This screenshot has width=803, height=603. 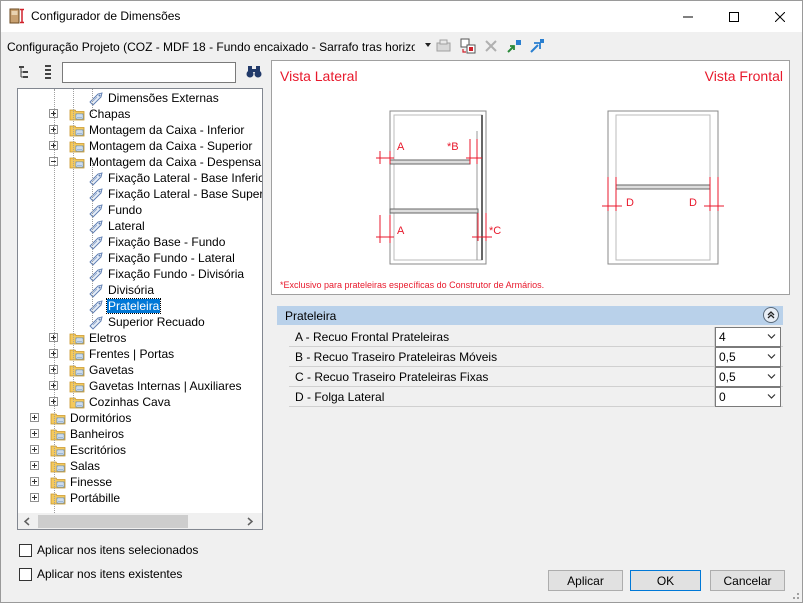 I want to click on save-config-icon, so click(x=444, y=46).